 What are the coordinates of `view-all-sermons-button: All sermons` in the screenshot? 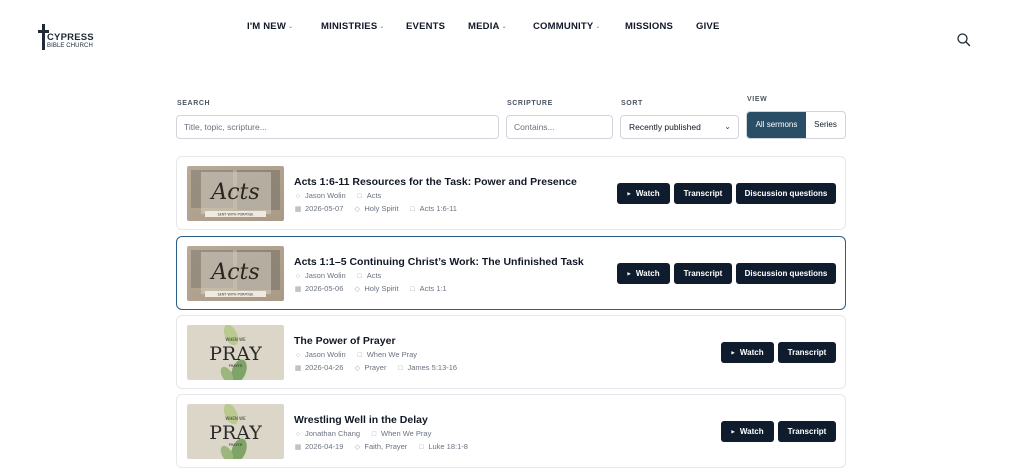 It's located at (776, 125).